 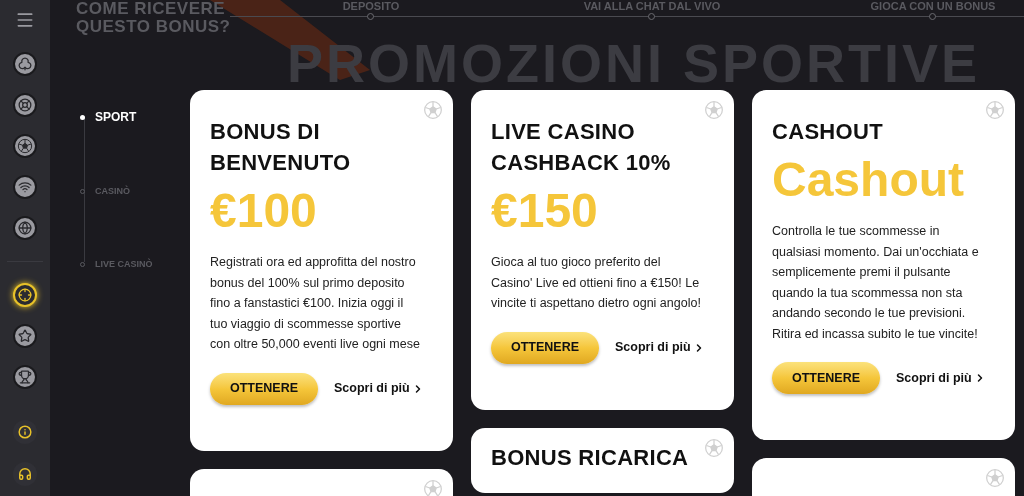 I want to click on category-tab: SPORT, so click(x=135, y=117).